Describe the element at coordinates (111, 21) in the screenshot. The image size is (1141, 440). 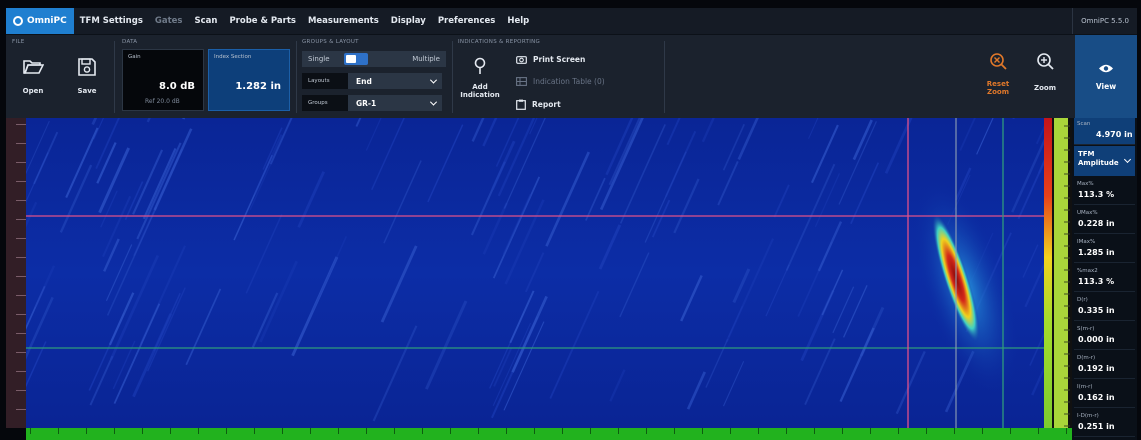
I see `menu-tfm-settings: TFM Settings` at that location.